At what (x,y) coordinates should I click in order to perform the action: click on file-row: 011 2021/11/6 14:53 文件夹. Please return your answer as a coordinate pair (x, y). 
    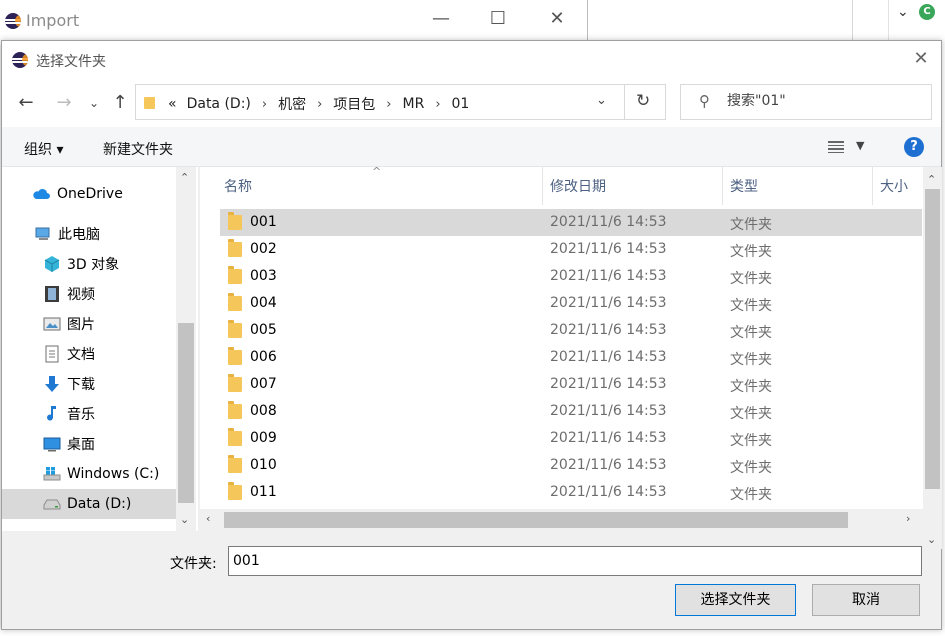
    Looking at the image, I should click on (571, 492).